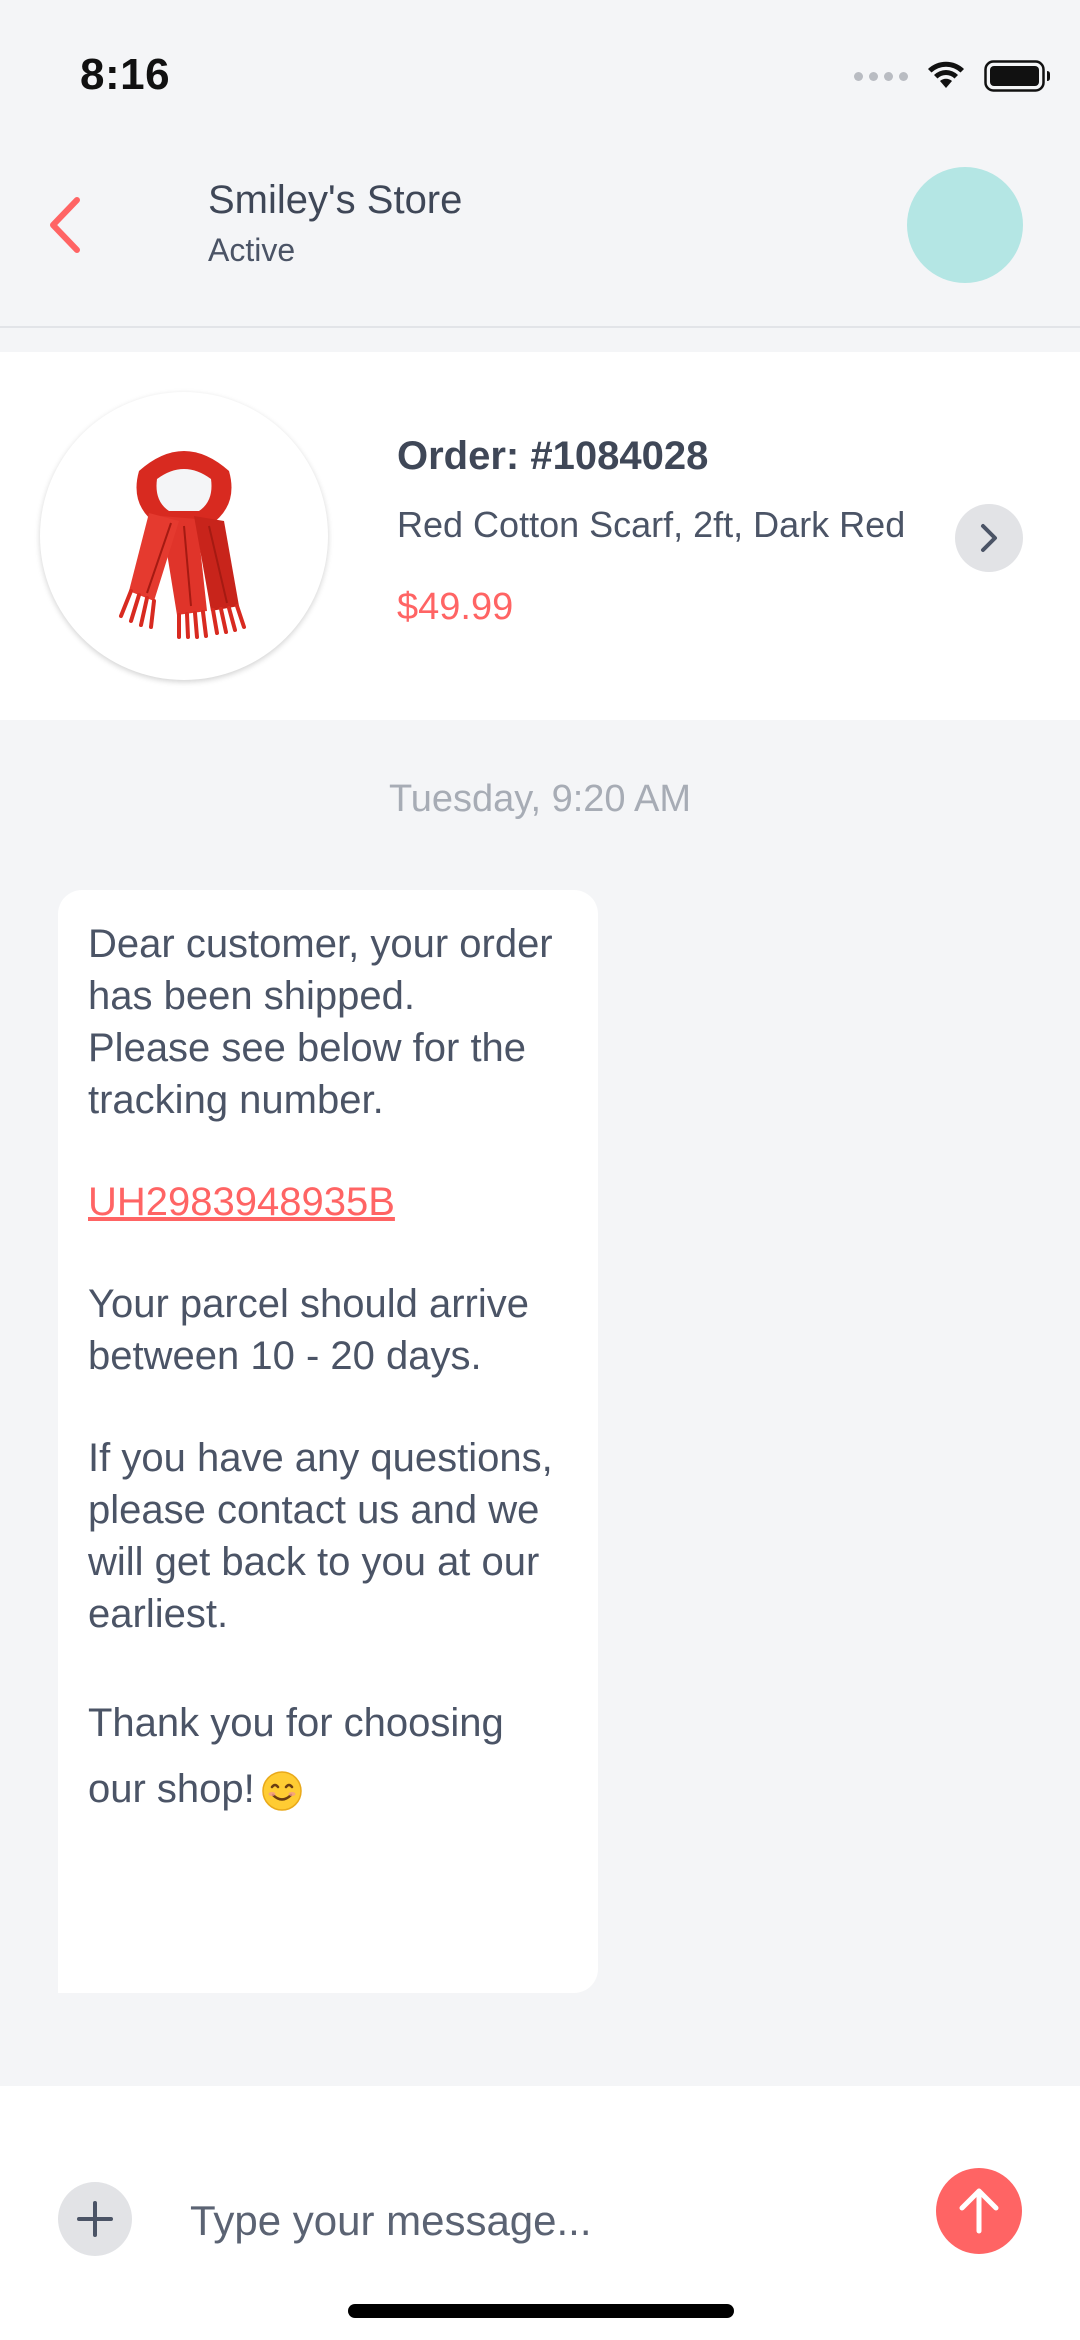 The height and width of the screenshot is (2340, 1080). I want to click on signal-icon, so click(881, 76).